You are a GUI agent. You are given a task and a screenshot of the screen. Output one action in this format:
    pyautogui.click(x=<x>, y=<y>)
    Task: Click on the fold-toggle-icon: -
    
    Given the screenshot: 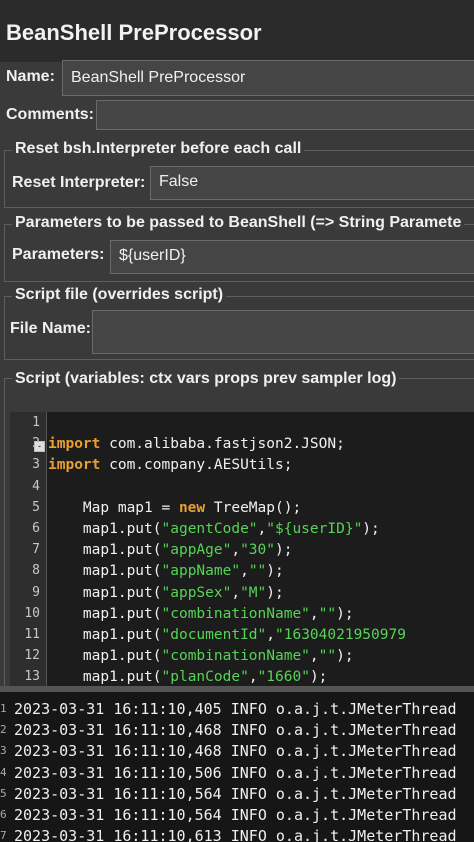 What is the action you would take?
    pyautogui.click(x=39, y=447)
    